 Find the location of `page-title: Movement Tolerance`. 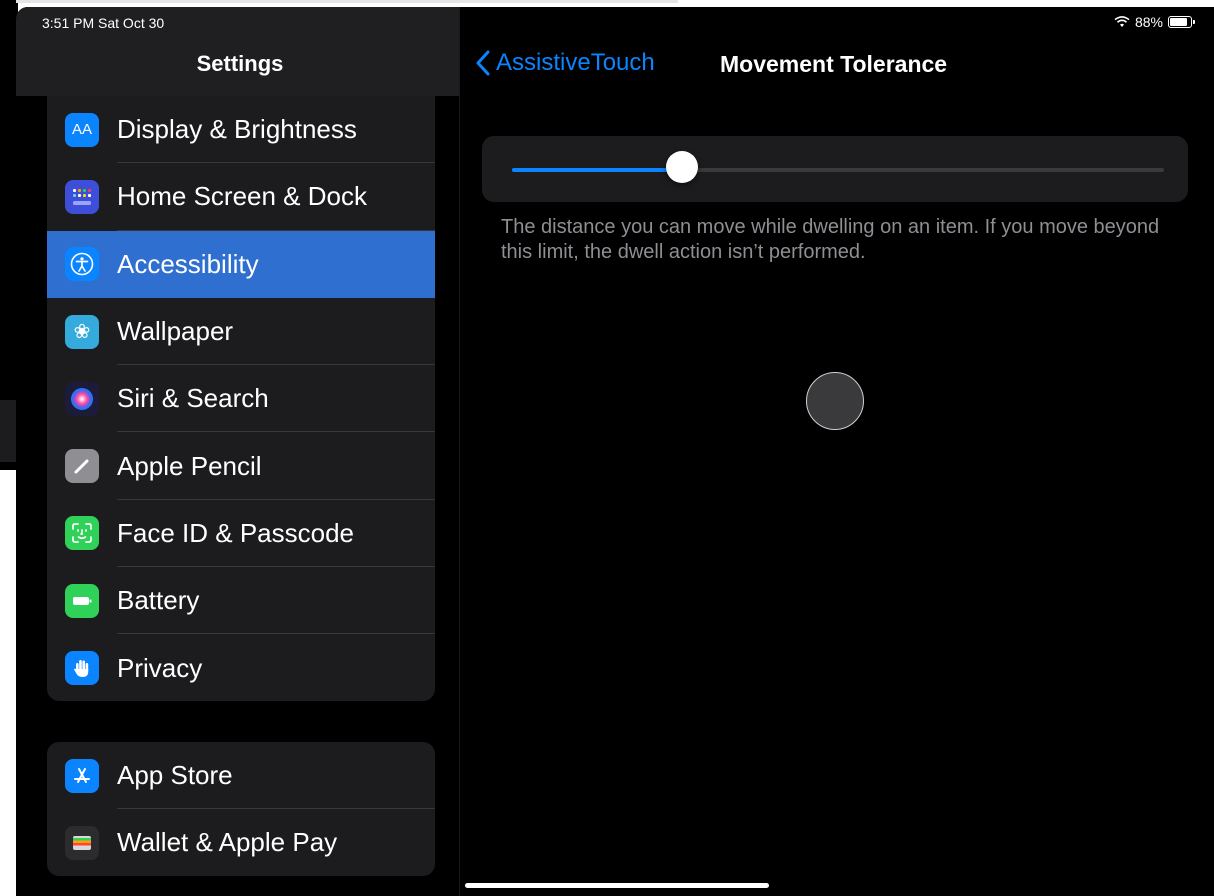

page-title: Movement Tolerance is located at coordinates (834, 64).